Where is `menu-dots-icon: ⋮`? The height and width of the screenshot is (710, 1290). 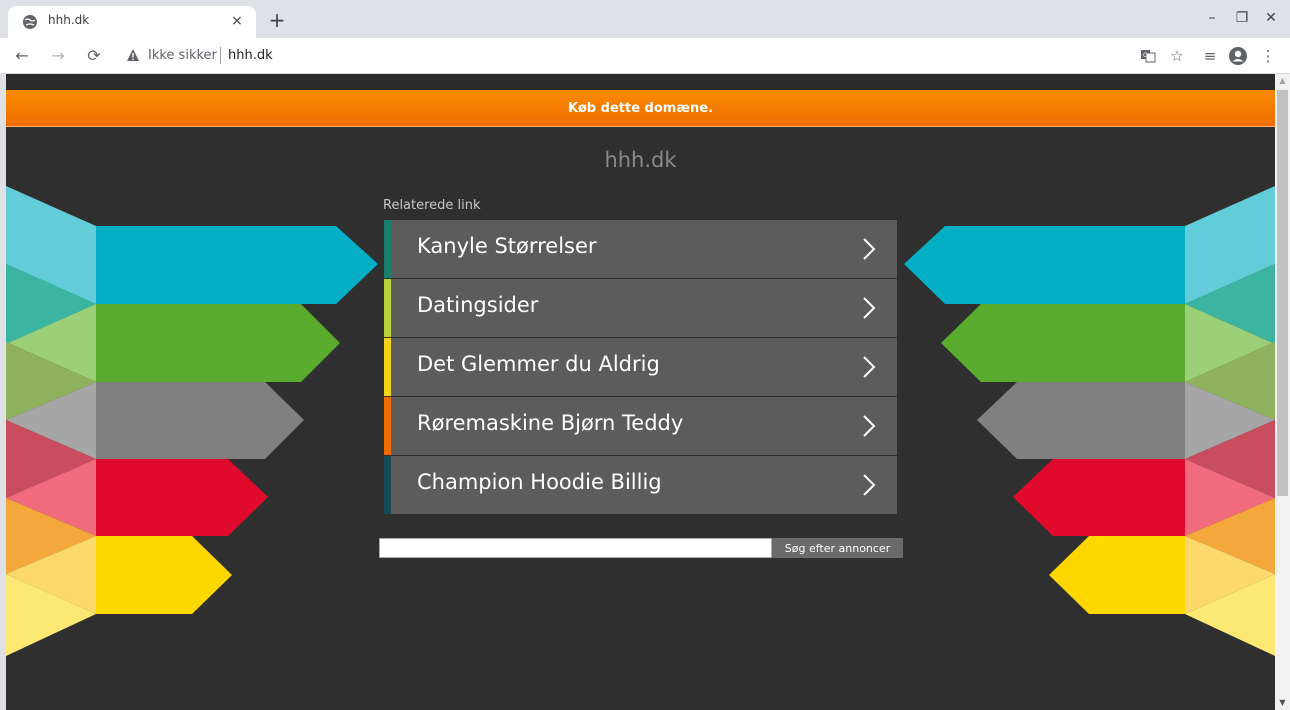
menu-dots-icon: ⋮ is located at coordinates (1268, 56).